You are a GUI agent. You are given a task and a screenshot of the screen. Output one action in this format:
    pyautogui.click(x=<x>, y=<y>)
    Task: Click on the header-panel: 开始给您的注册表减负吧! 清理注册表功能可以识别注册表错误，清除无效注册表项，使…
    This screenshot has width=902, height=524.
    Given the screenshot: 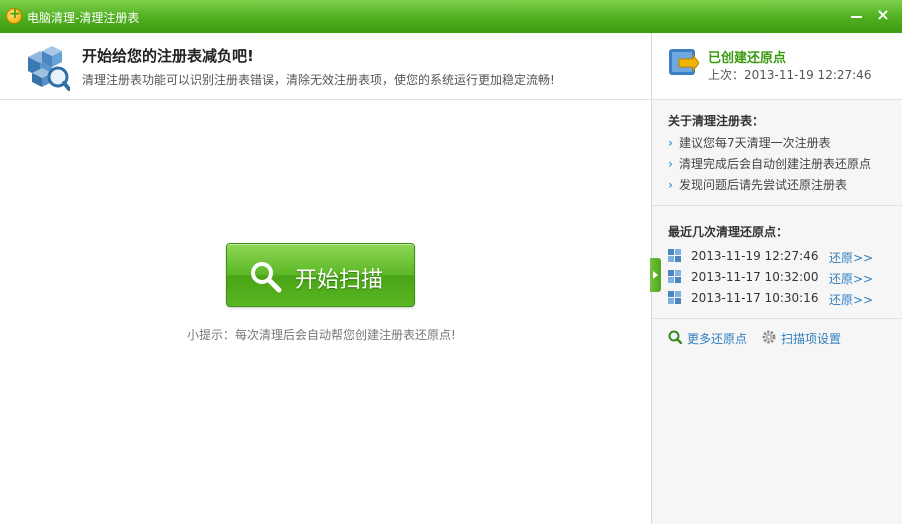 What is the action you would take?
    pyautogui.click(x=326, y=66)
    